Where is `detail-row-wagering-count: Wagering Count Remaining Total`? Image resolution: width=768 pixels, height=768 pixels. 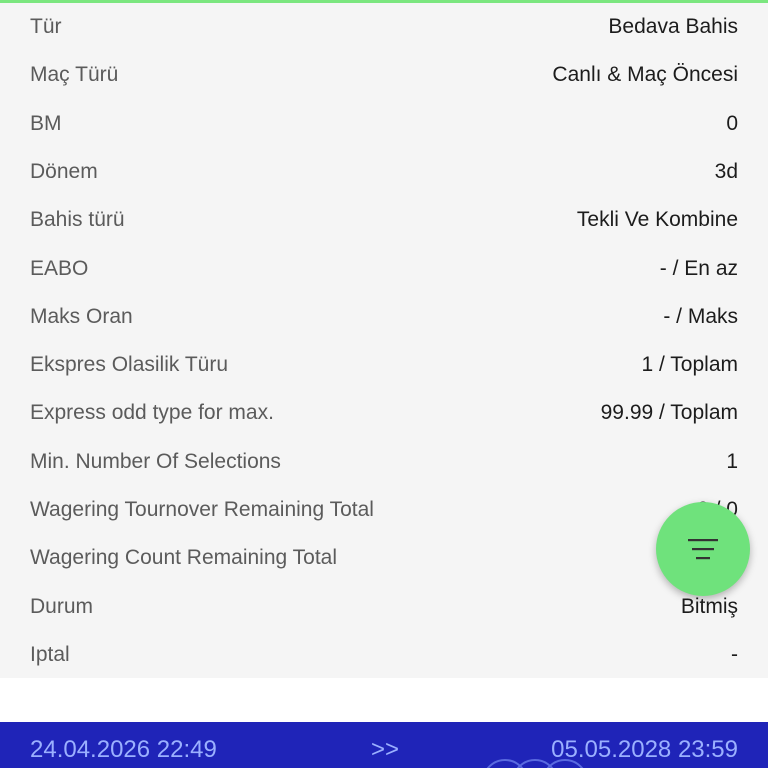 detail-row-wagering-count: Wagering Count Remaining Total is located at coordinates (384, 558).